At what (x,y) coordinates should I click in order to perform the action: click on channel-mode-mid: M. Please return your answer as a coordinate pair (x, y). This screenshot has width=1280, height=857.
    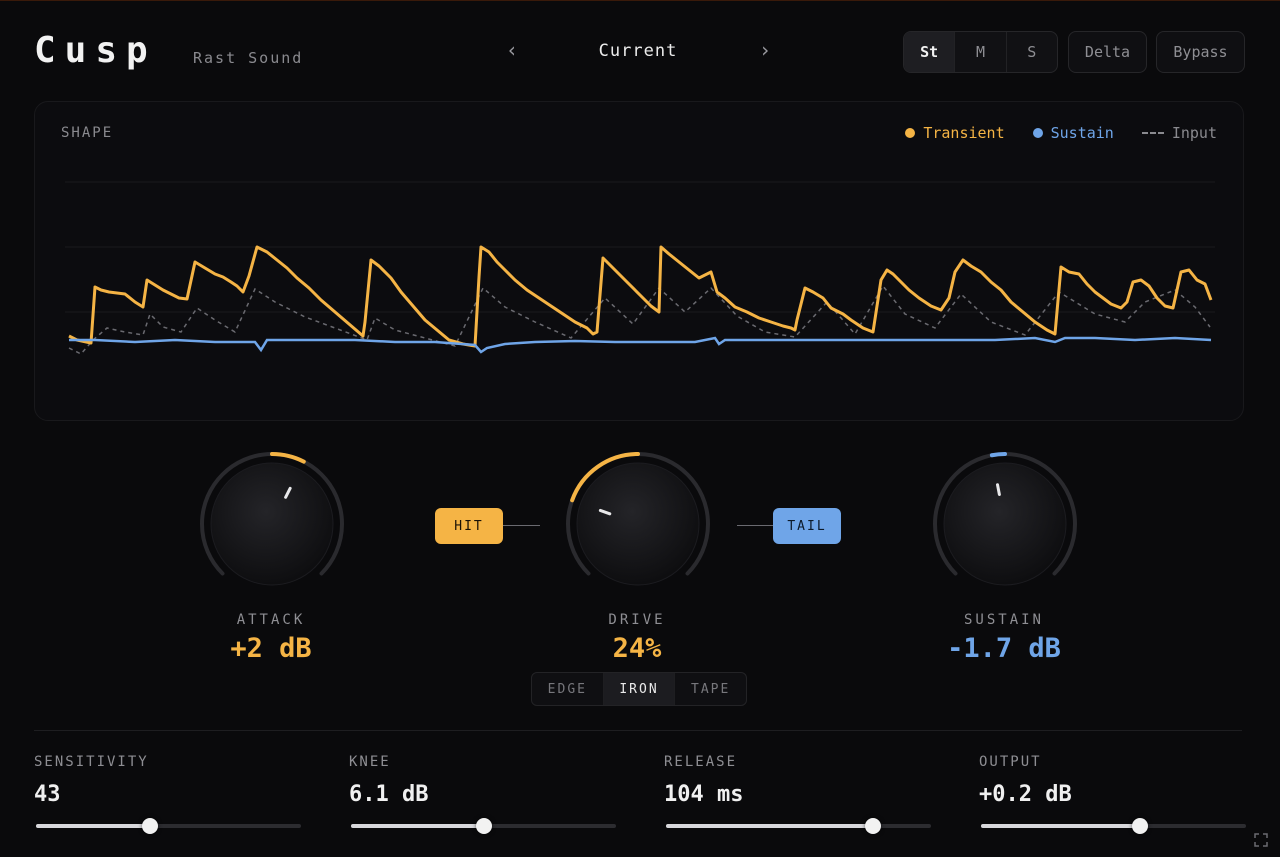
    Looking at the image, I should click on (981, 52).